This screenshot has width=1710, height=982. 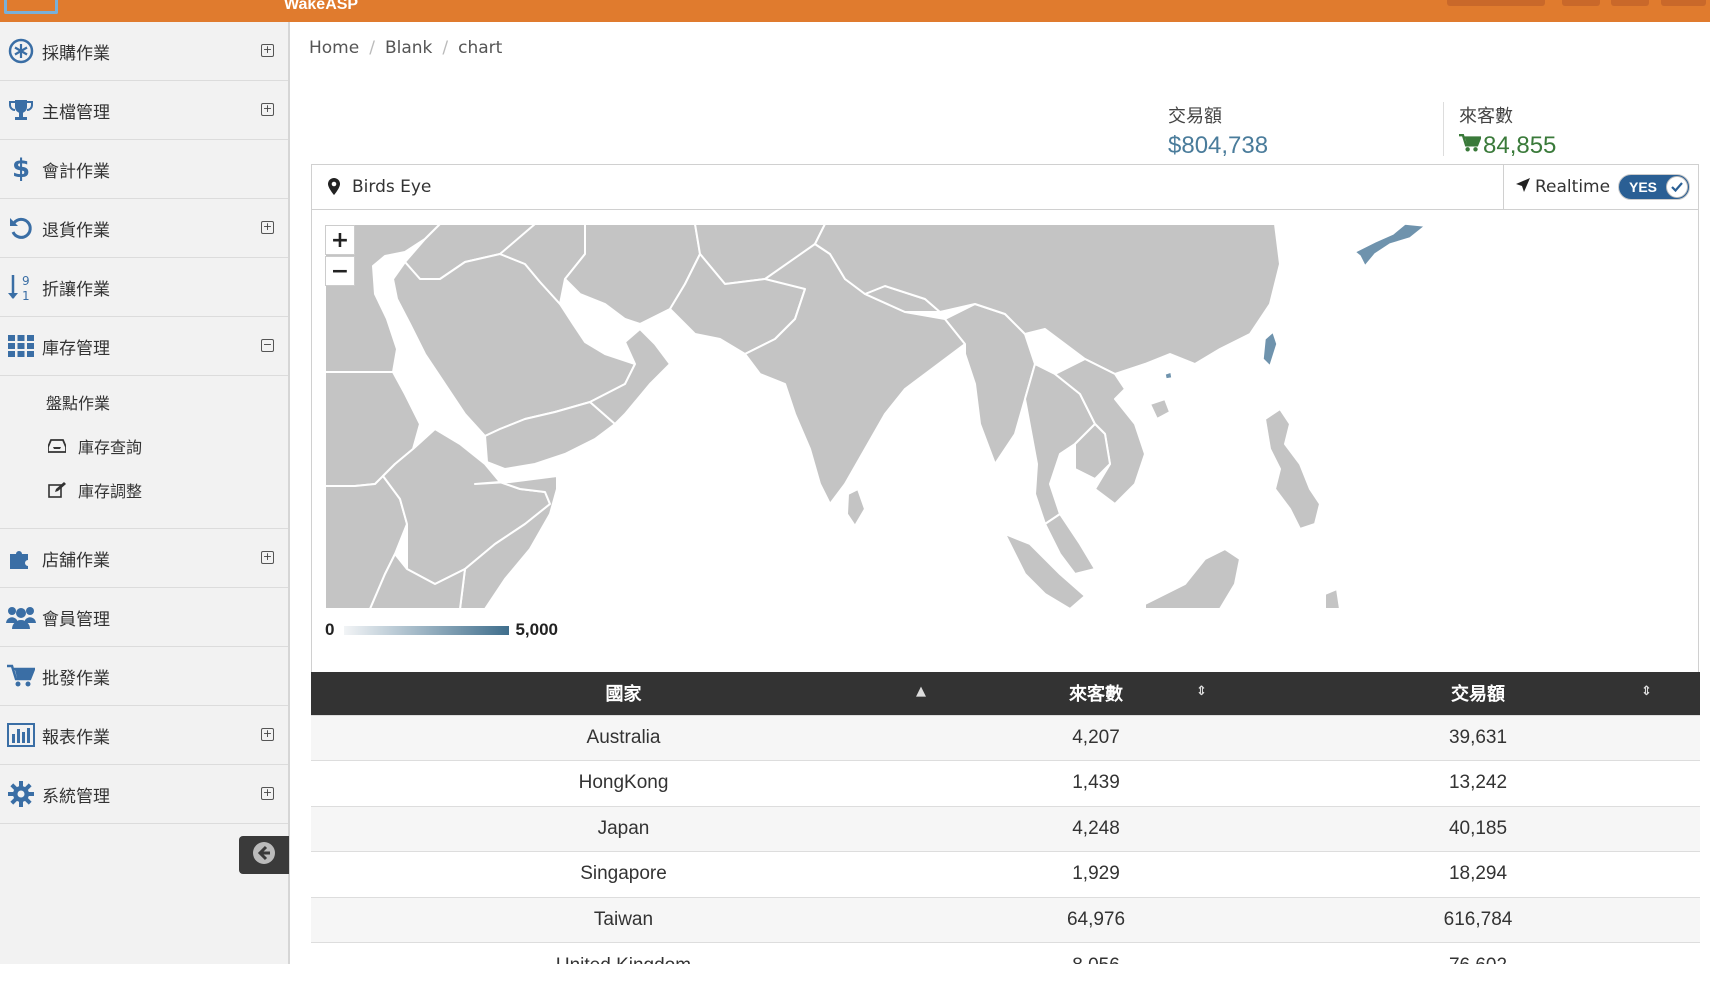 What do you see at coordinates (1218, 131) in the screenshot?
I see `revenue-stat: 交易額 $804,738` at bounding box center [1218, 131].